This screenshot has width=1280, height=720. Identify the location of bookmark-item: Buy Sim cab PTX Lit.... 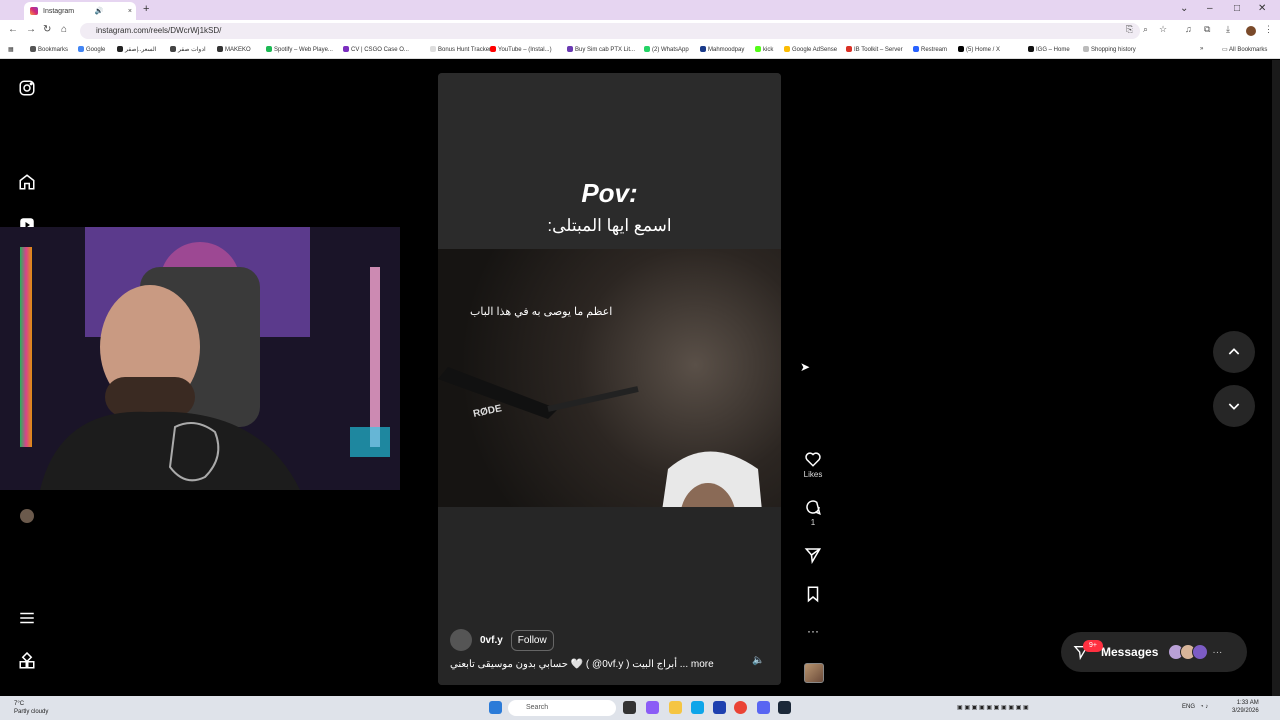
(601, 49).